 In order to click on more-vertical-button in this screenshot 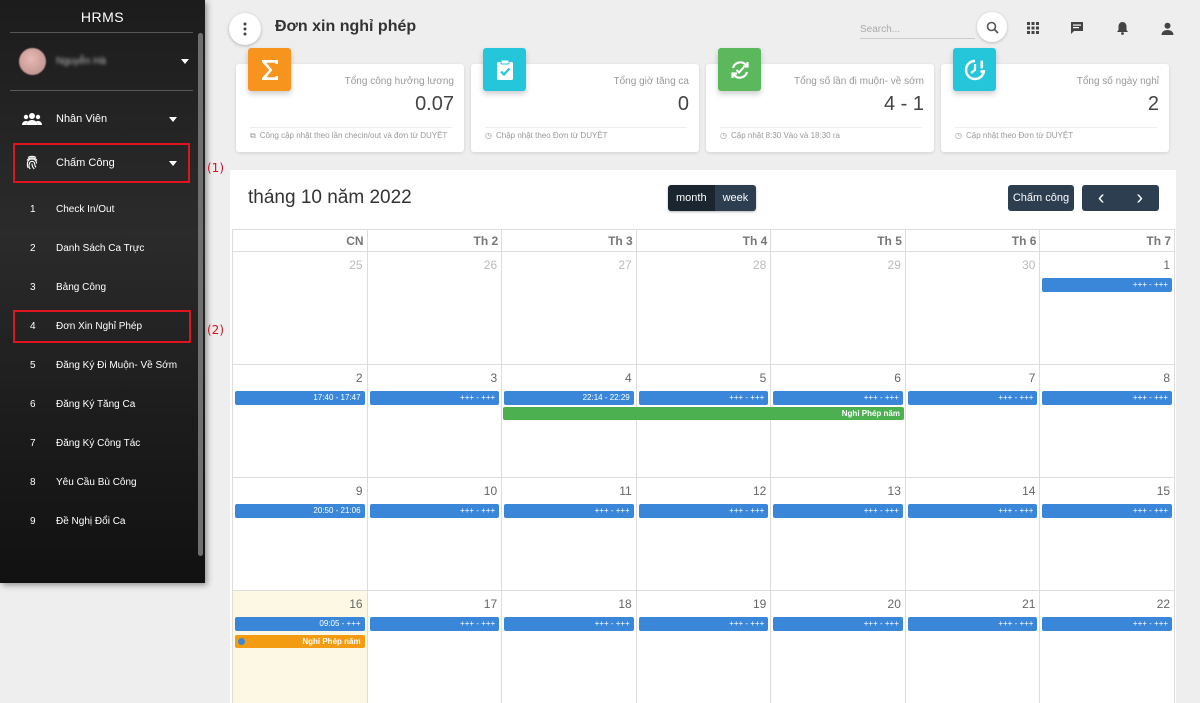, I will do `click(245, 29)`.